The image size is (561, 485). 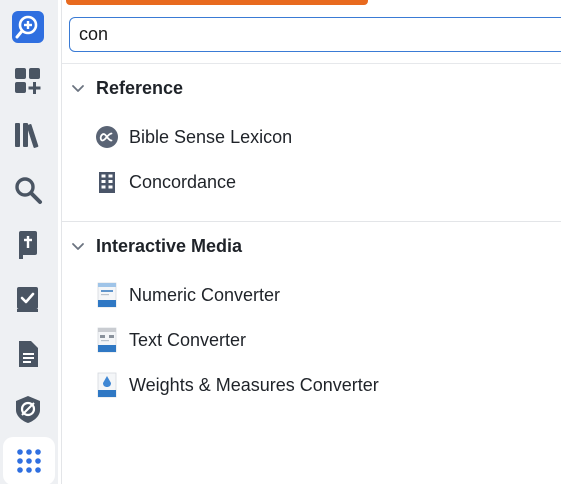 I want to click on section-title: Reference, so click(x=140, y=87).